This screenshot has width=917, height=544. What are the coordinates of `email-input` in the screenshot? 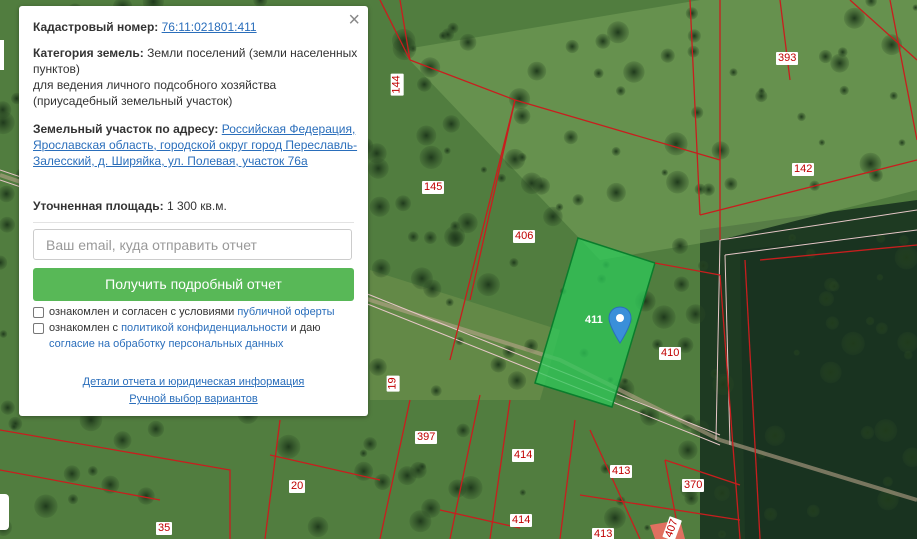 It's located at (192, 244).